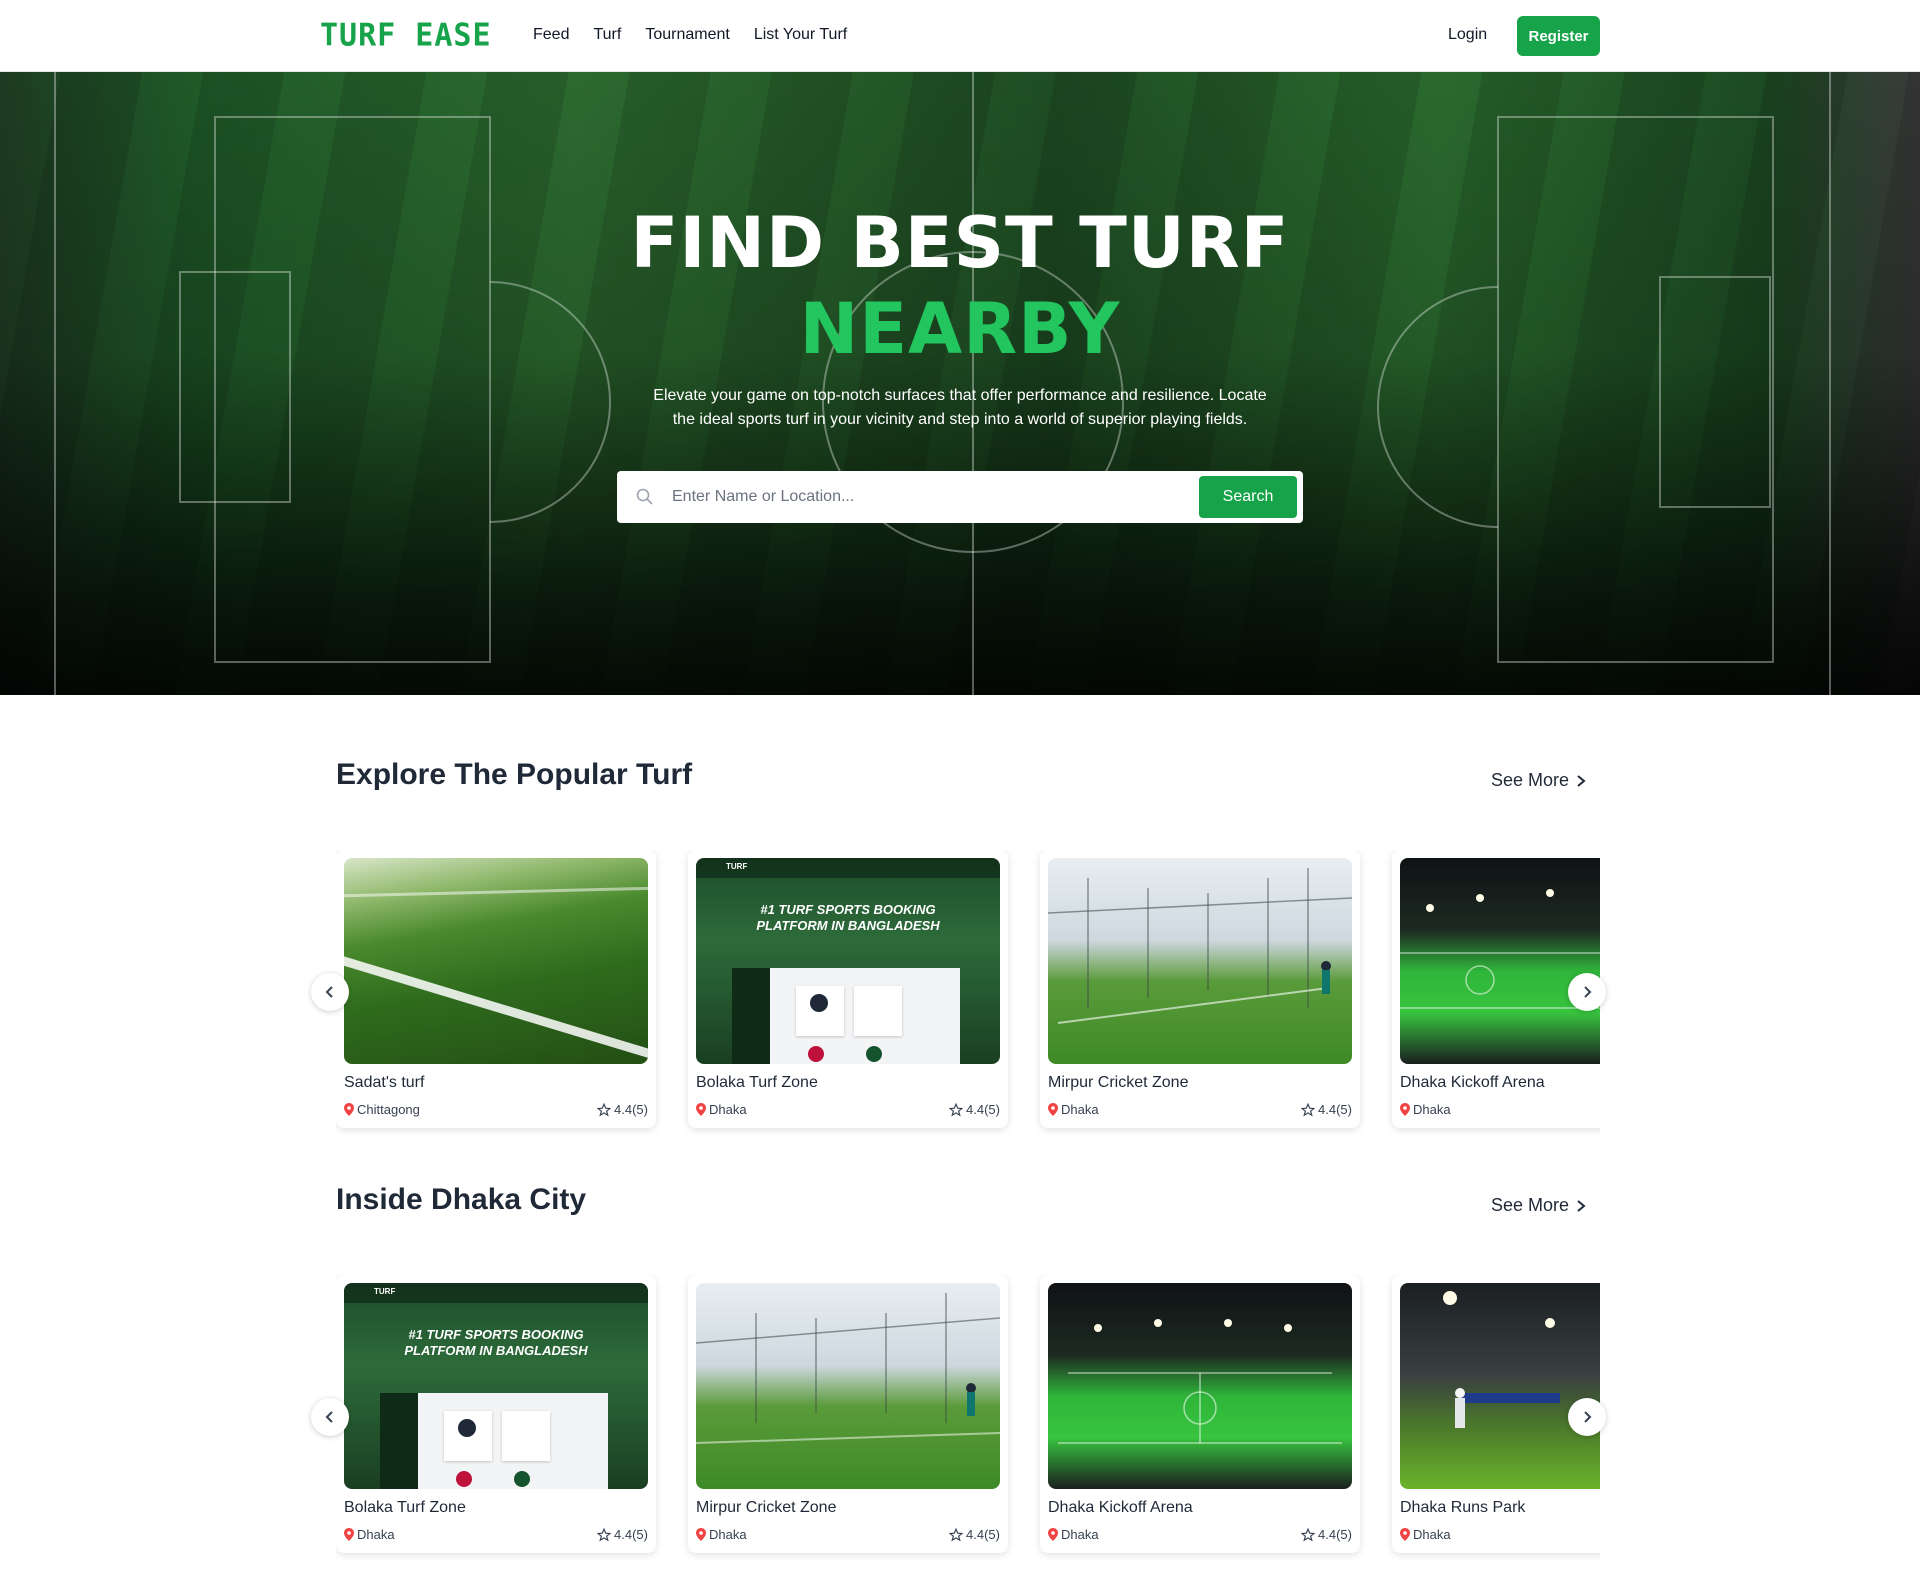 The height and width of the screenshot is (1574, 1920). Describe the element at coordinates (1558, 36) in the screenshot. I see `register-button: Register` at that location.